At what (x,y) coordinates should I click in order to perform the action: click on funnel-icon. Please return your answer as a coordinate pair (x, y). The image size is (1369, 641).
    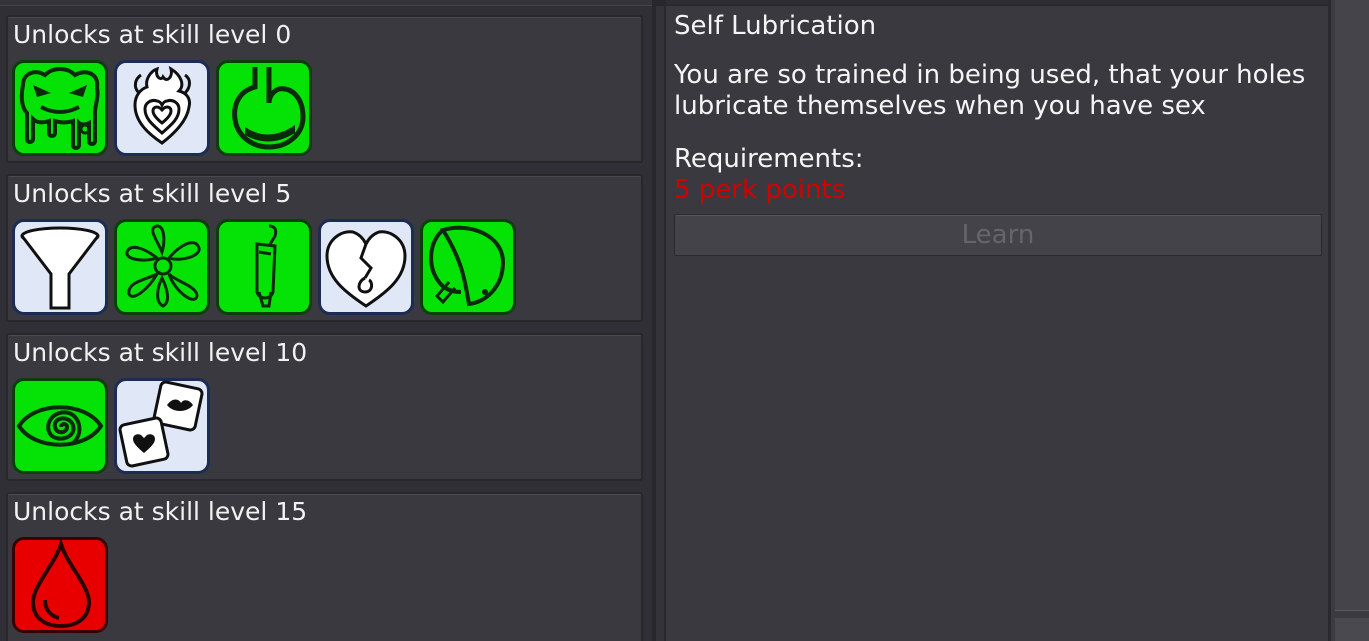
    Looking at the image, I should click on (60, 267).